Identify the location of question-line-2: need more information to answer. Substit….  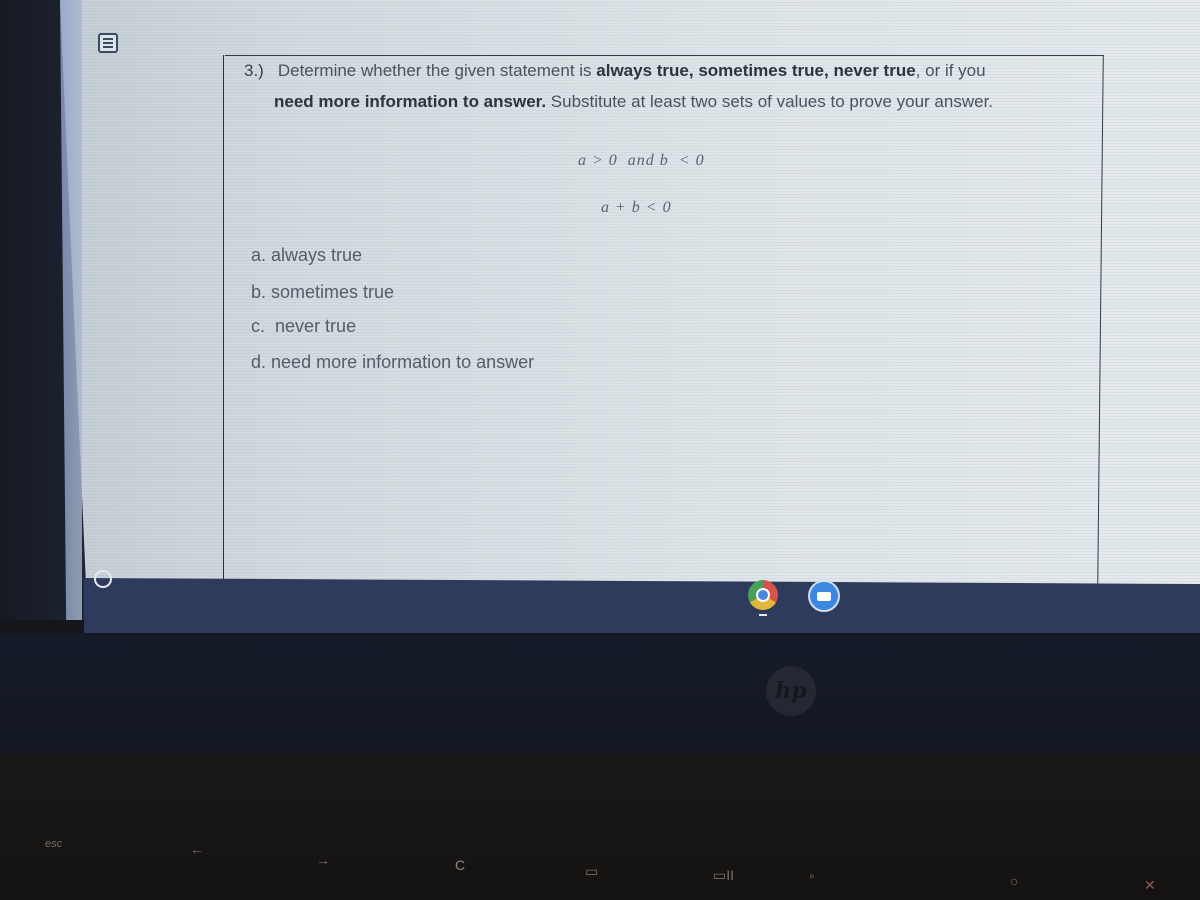
(674, 101).